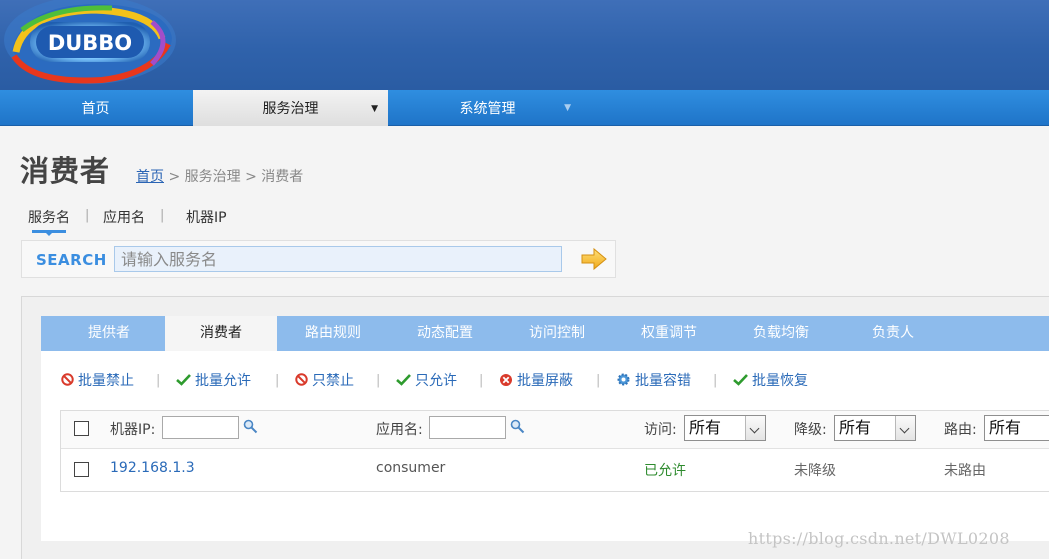 The width and height of the screenshot is (1049, 559). I want to click on batch-forbid-button: 批量禁止, so click(97, 381).